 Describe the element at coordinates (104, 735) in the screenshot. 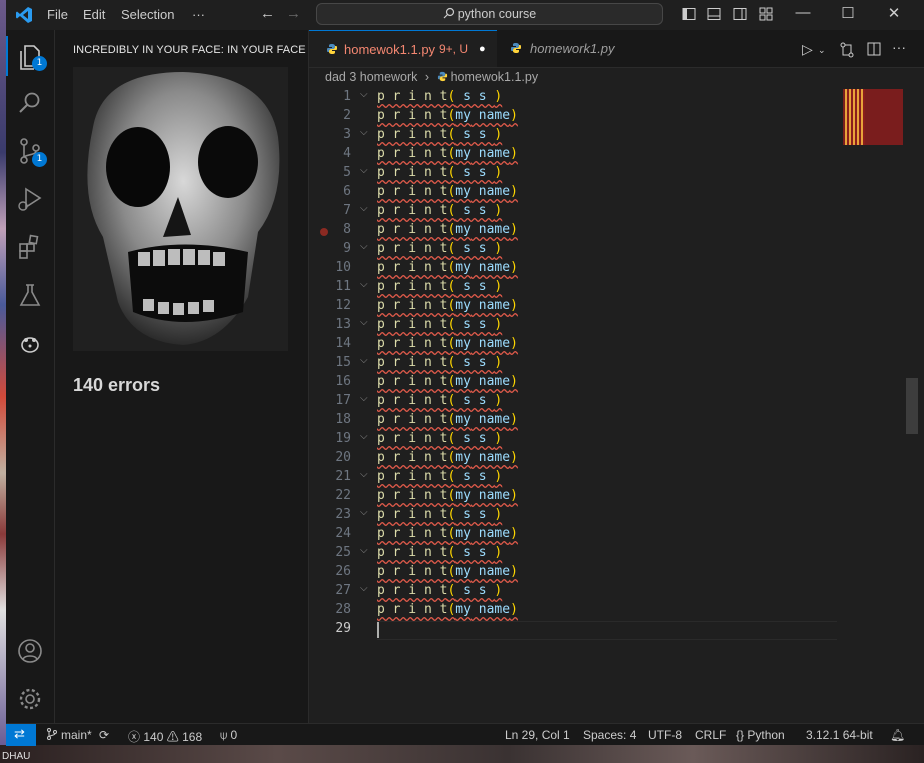

I see `sync-icon: ⟳` at that location.